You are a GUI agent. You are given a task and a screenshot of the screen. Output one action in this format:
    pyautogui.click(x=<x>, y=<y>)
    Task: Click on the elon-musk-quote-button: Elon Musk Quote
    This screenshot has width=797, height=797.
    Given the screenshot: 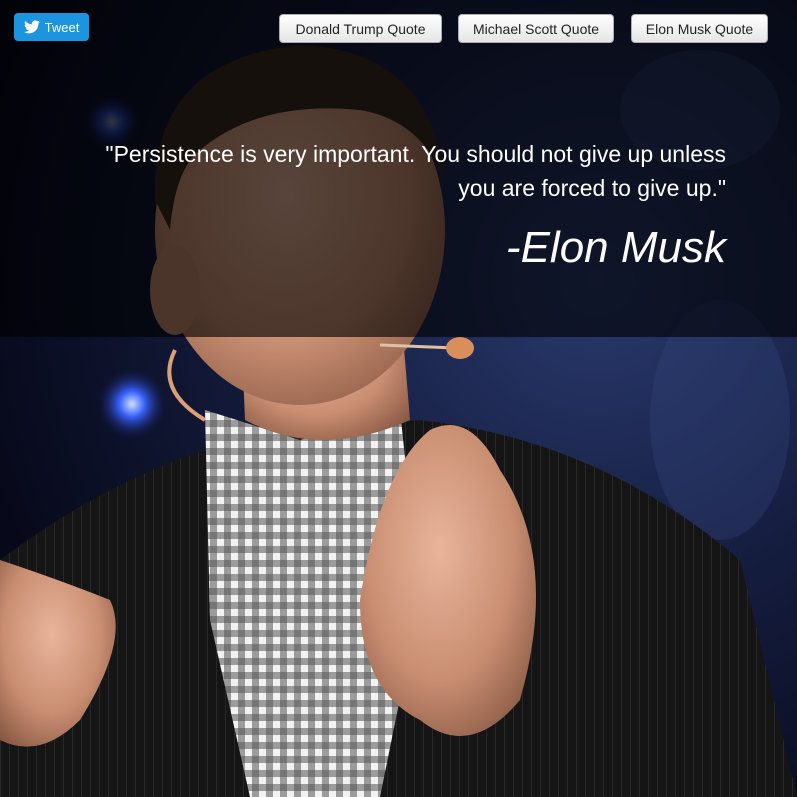 What is the action you would take?
    pyautogui.click(x=699, y=28)
    